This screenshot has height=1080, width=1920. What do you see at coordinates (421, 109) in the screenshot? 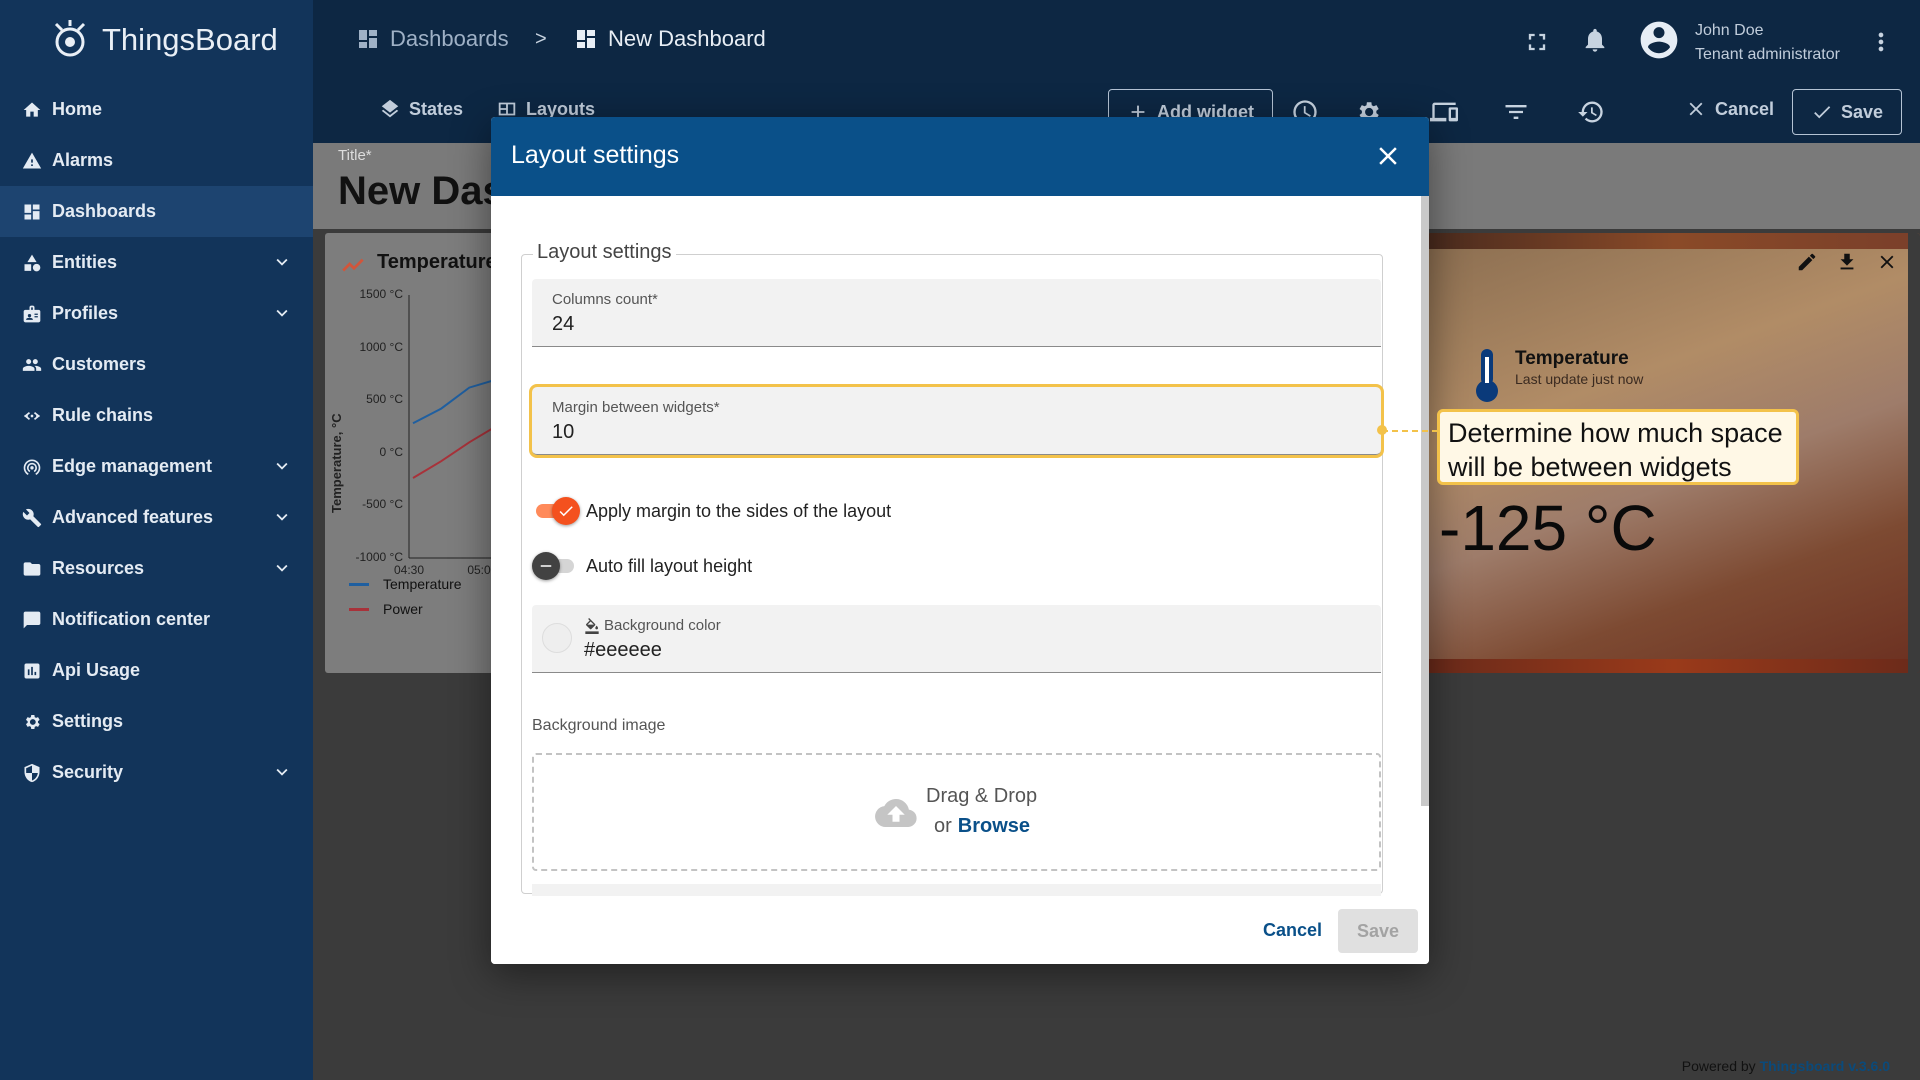
I see `states-button: States` at bounding box center [421, 109].